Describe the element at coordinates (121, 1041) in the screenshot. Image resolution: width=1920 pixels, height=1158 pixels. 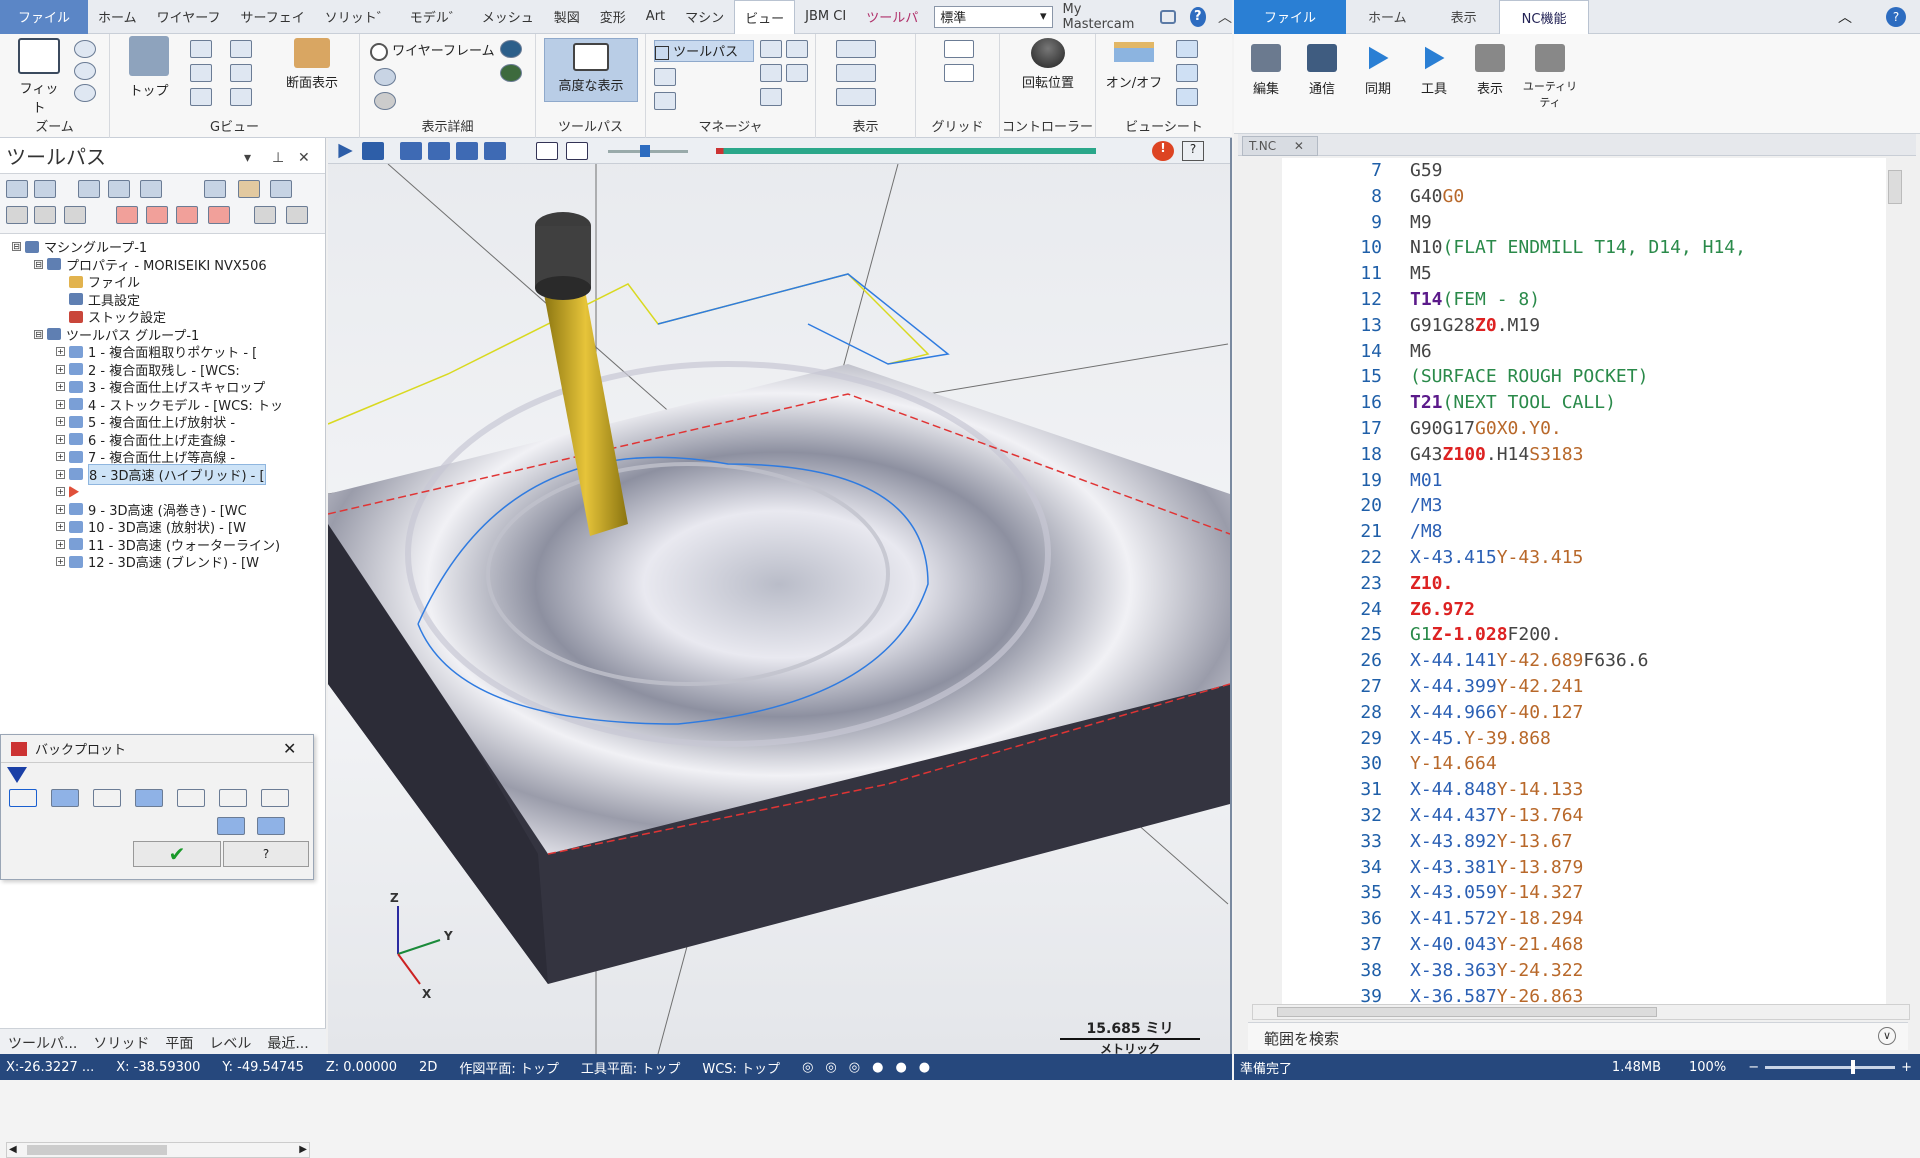
I see `tab-solids-manager: ソリッド` at that location.